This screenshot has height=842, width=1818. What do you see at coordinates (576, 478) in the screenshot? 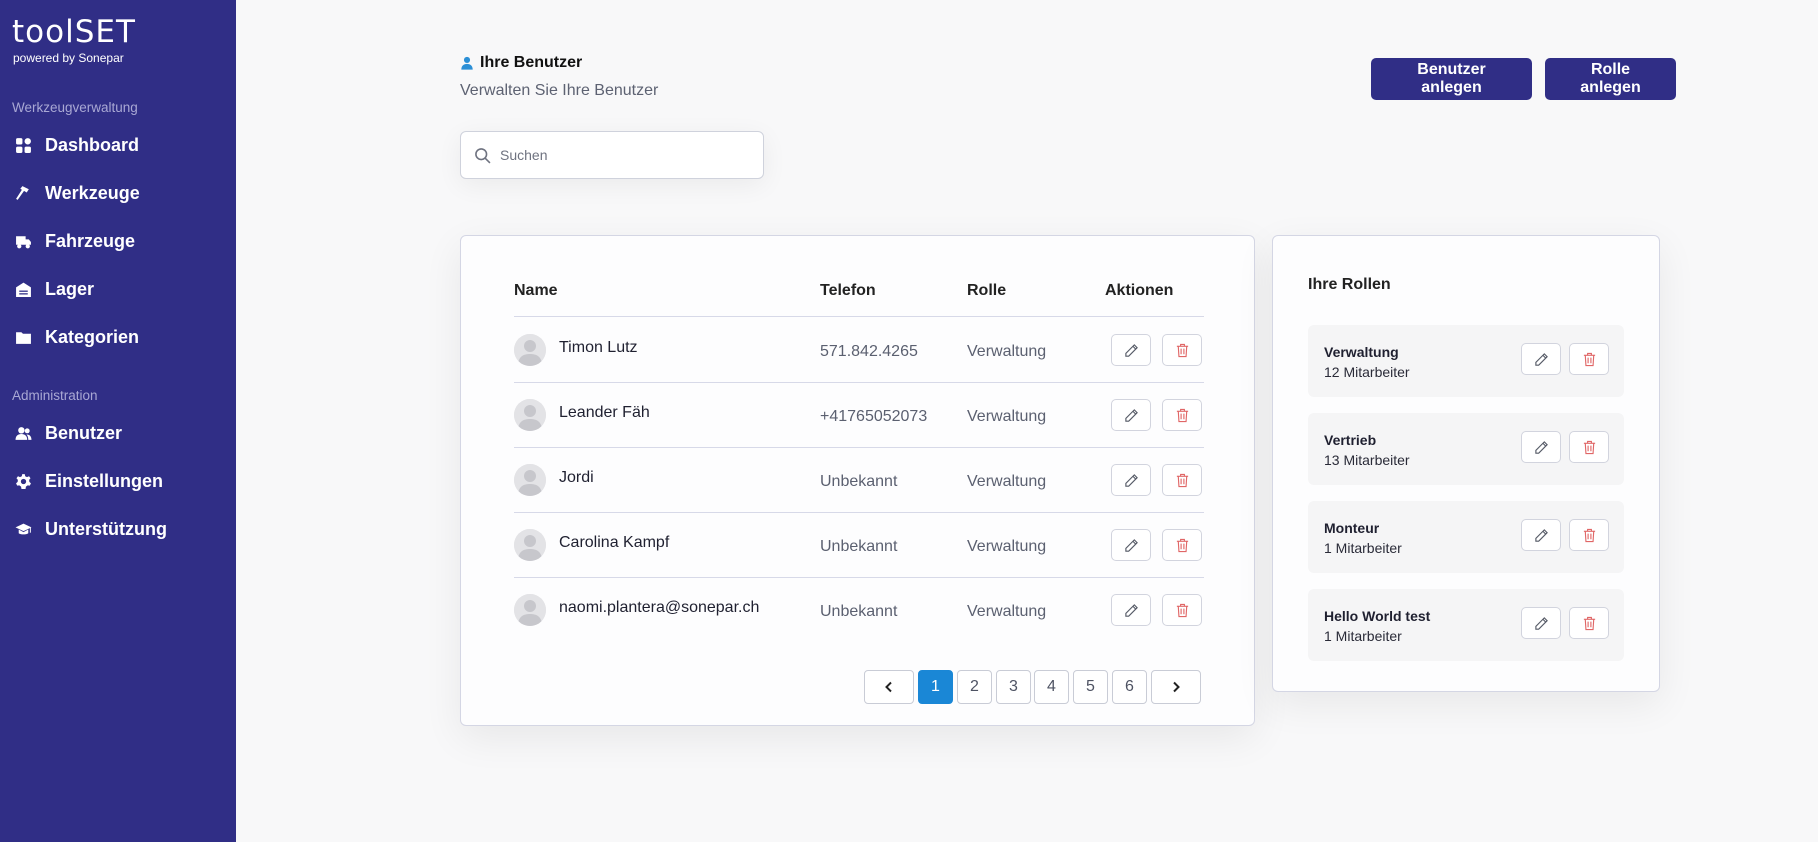
I see `user-name: Jordi` at bounding box center [576, 478].